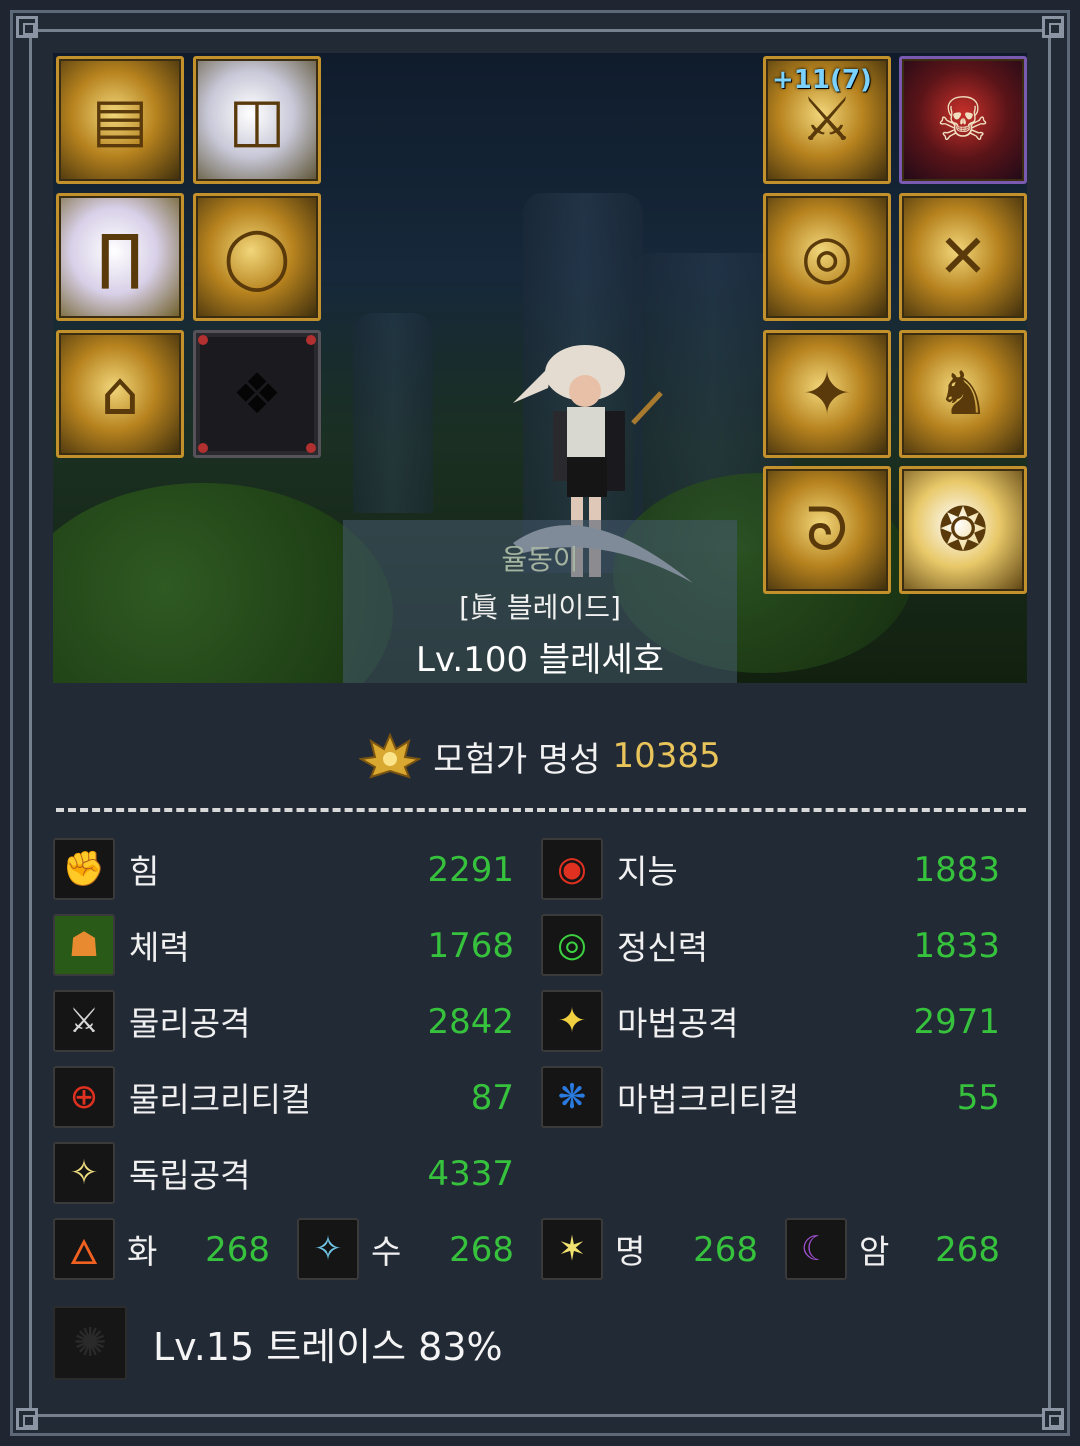  What do you see at coordinates (90, 1343) in the screenshot?
I see `trace-icon: ✺` at bounding box center [90, 1343].